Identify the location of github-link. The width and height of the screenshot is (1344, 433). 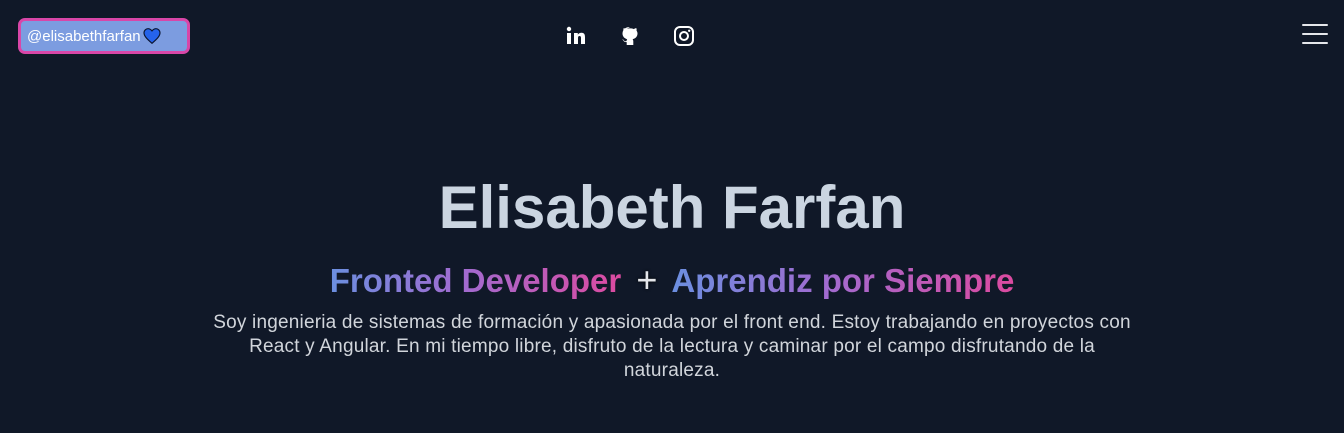
(630, 36).